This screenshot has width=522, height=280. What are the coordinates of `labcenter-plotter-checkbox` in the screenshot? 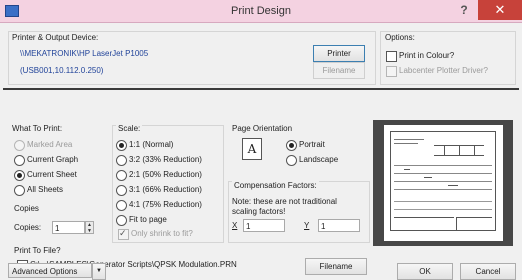 It's located at (391, 71).